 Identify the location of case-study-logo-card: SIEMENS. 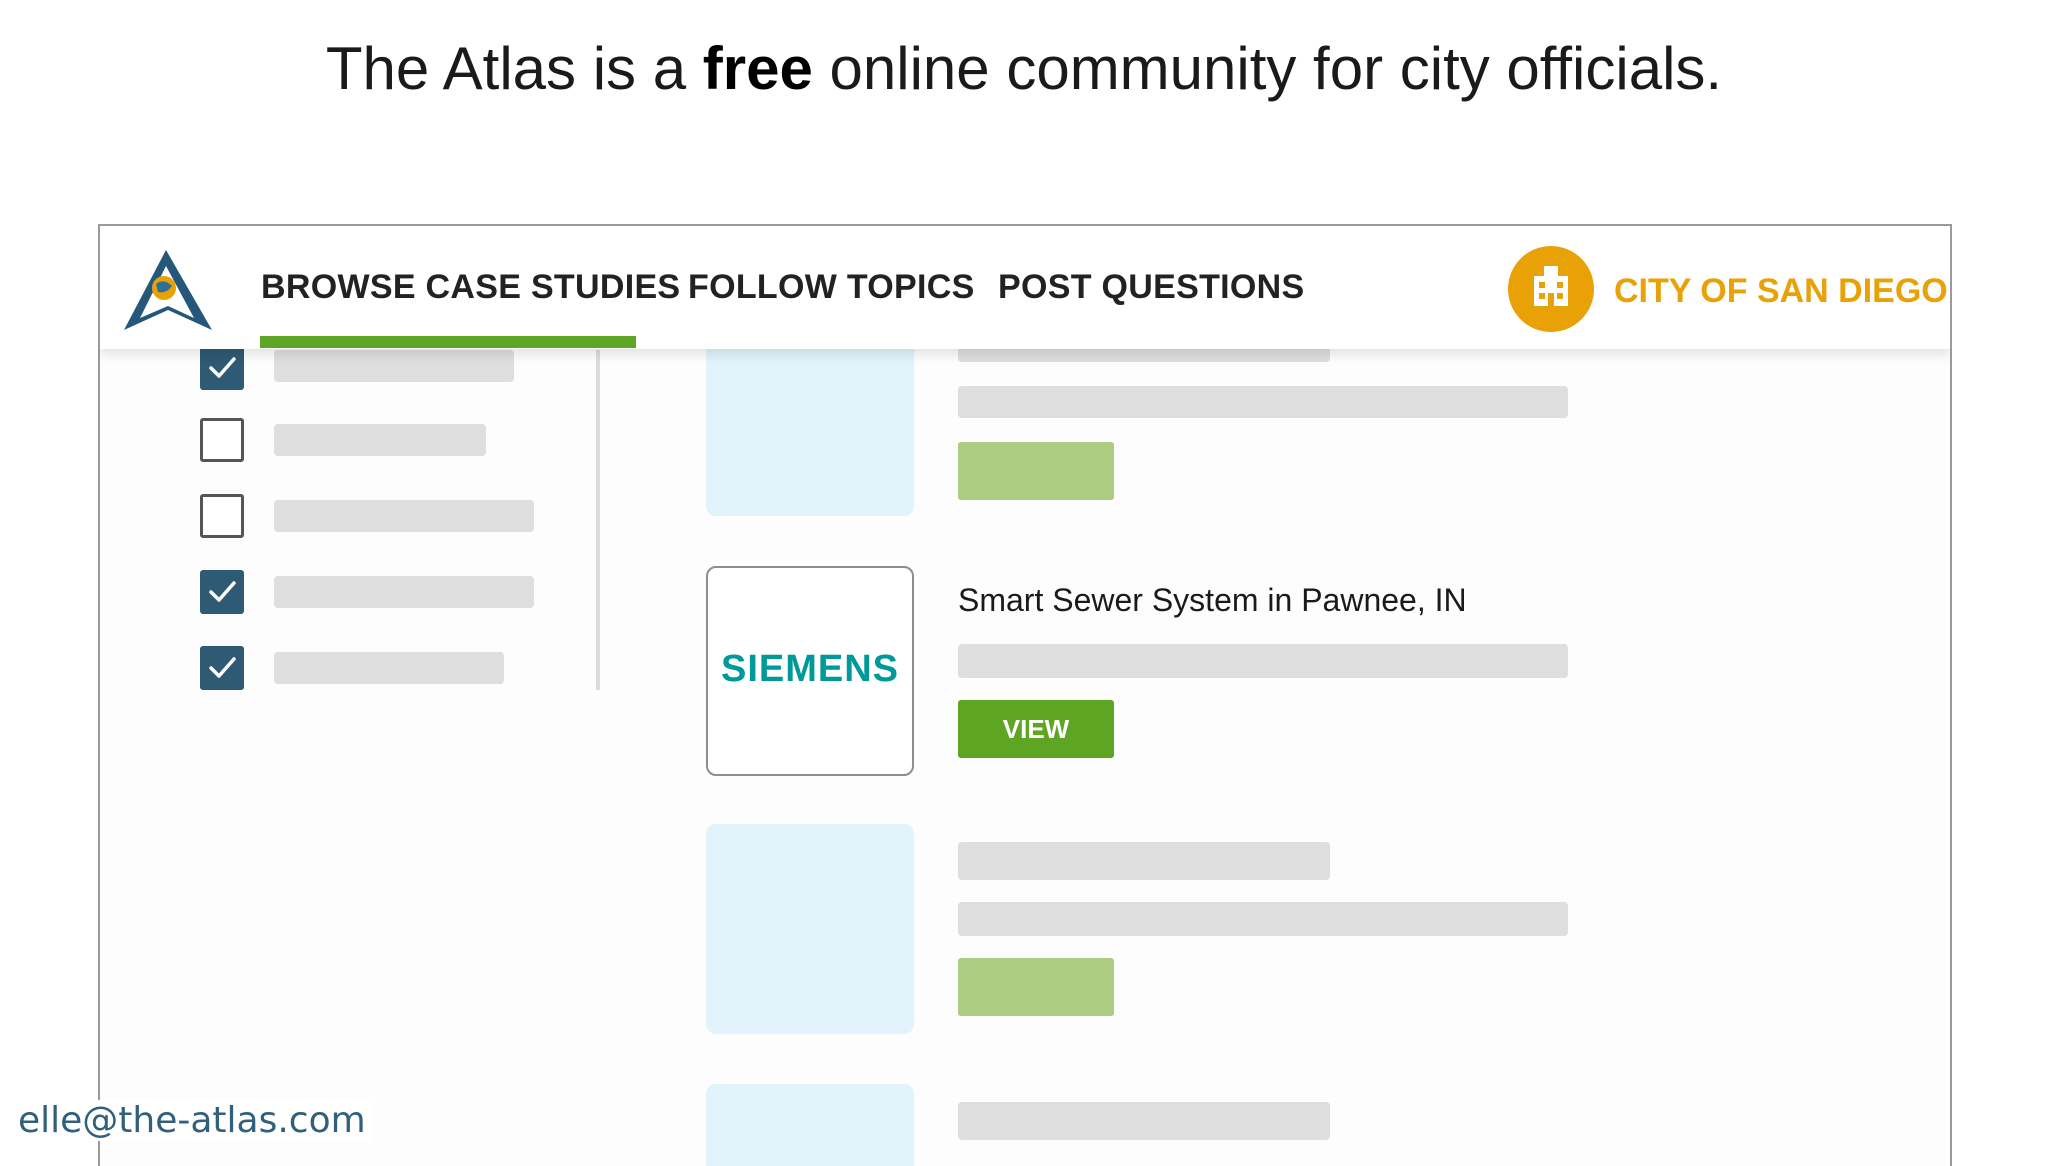
(810, 671).